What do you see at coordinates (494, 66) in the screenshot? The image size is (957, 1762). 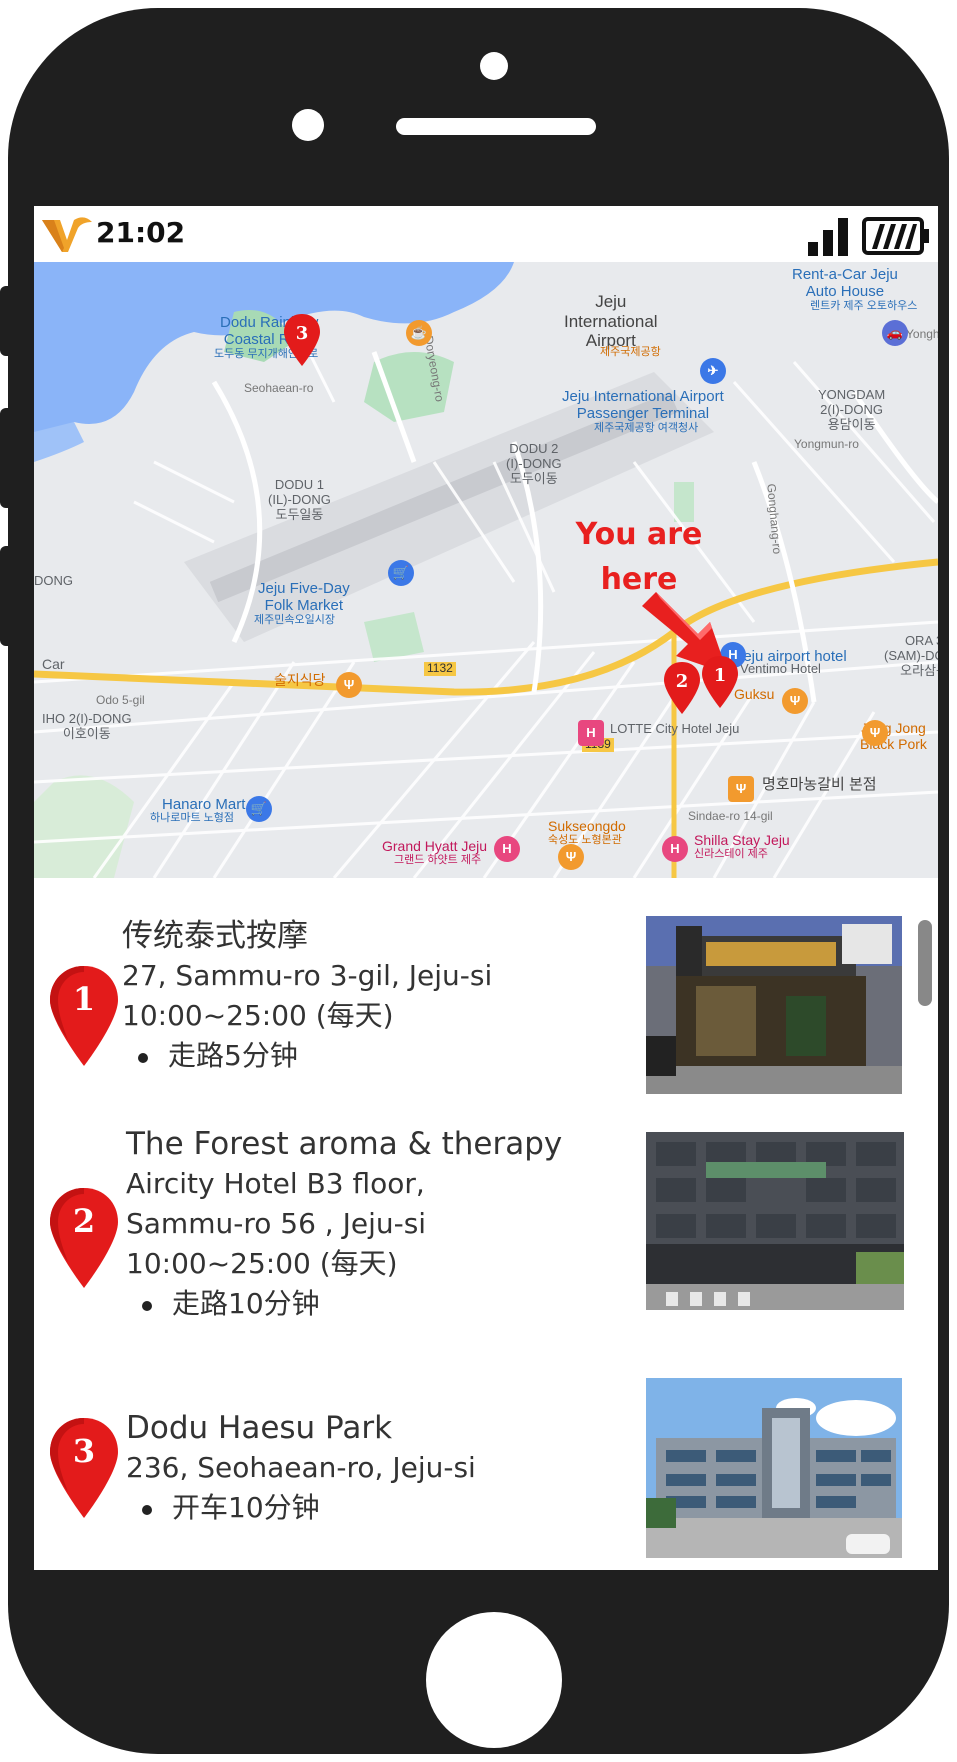 I see `front-camera` at bounding box center [494, 66].